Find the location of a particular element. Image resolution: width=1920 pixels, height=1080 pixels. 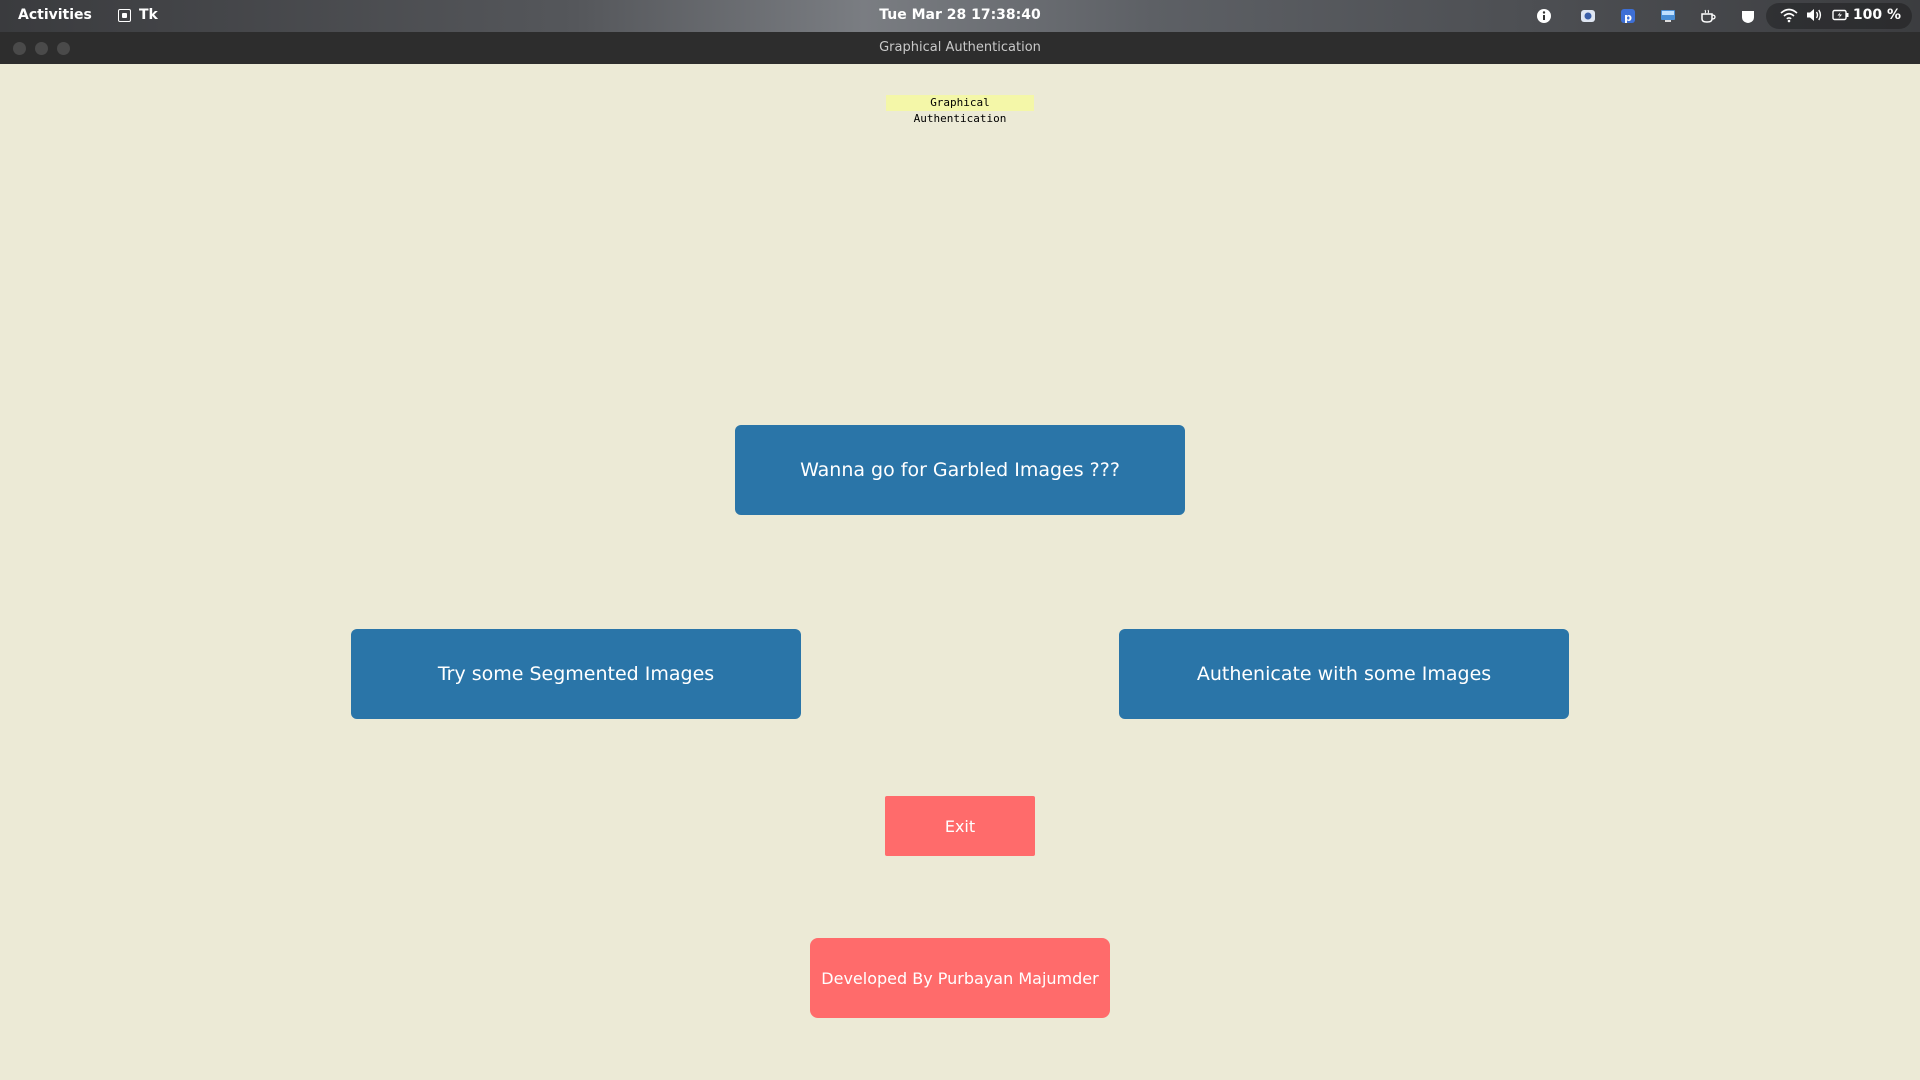

segmented-images-button-label: Try some Segmented Images is located at coordinates (576, 674).